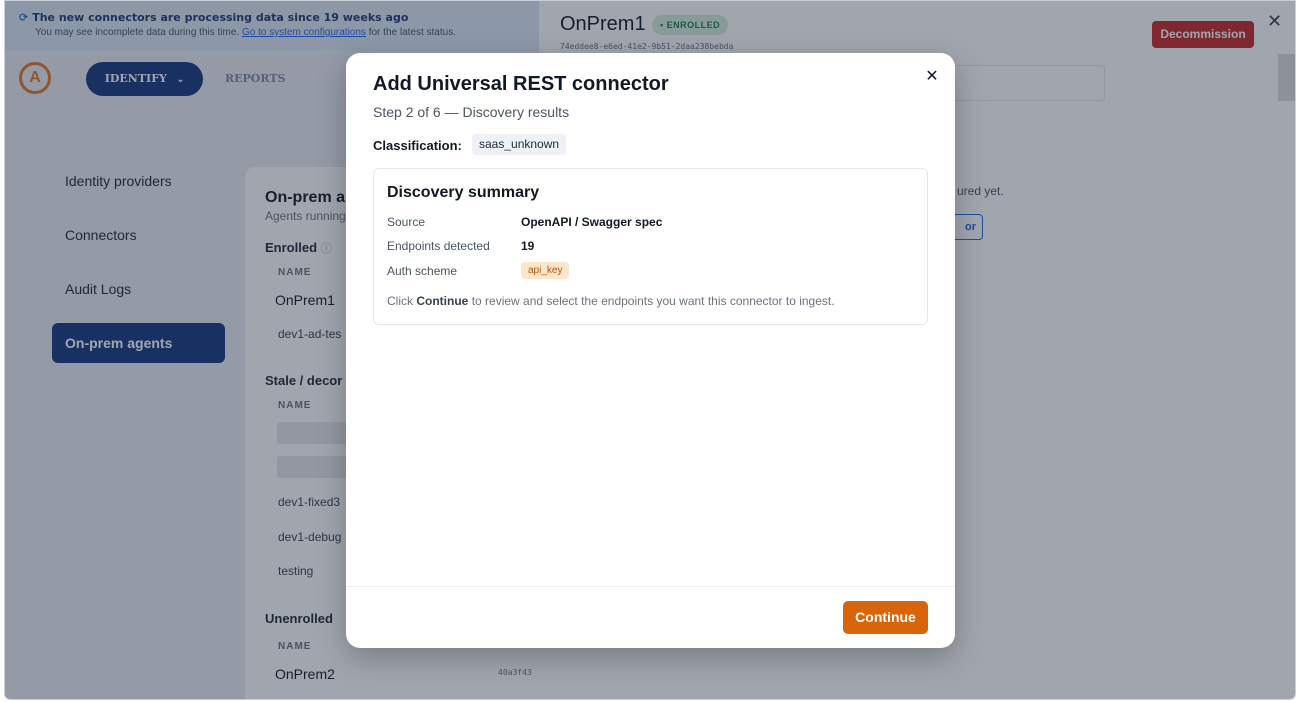 Image resolution: width=1299 pixels, height=702 pixels. Describe the element at coordinates (519, 144) in the screenshot. I see `classification-chip: saas_unknown` at that location.